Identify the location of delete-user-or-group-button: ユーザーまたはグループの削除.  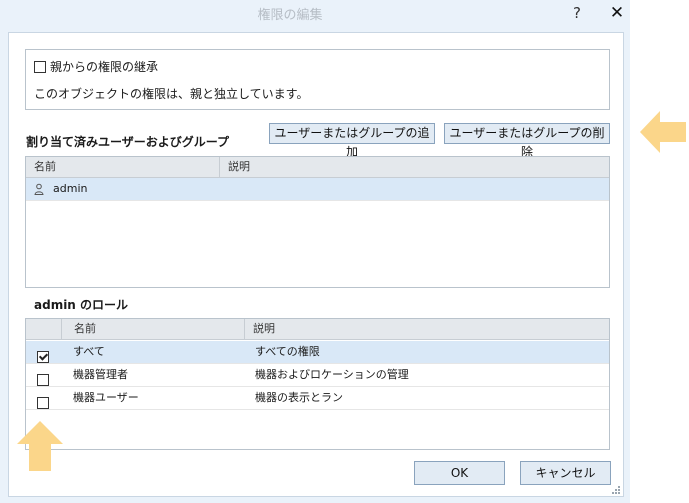
(527, 141).